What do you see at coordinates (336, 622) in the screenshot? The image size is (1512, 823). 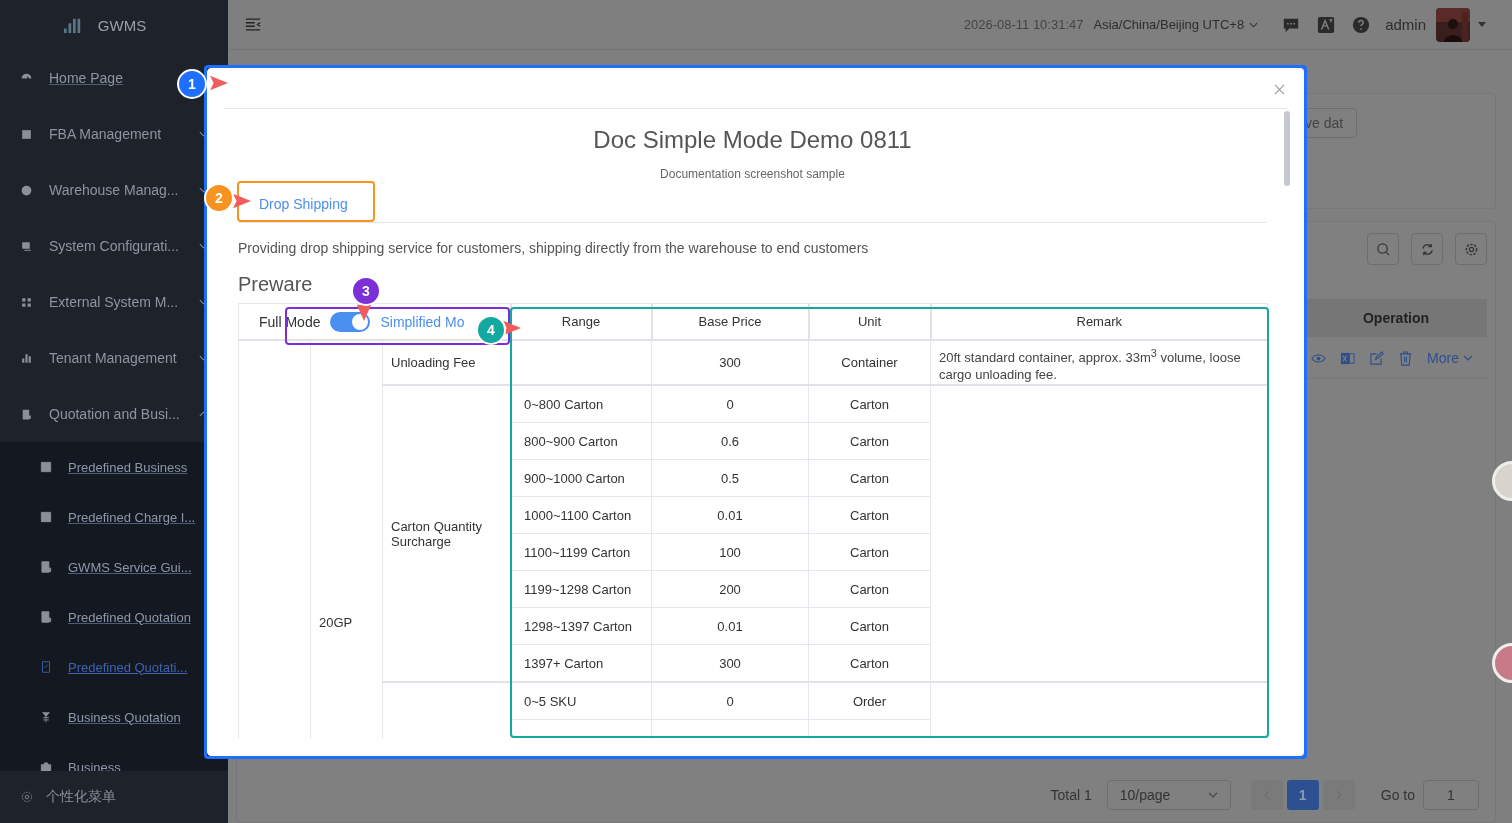 I see `container-type: 20GP` at bounding box center [336, 622].